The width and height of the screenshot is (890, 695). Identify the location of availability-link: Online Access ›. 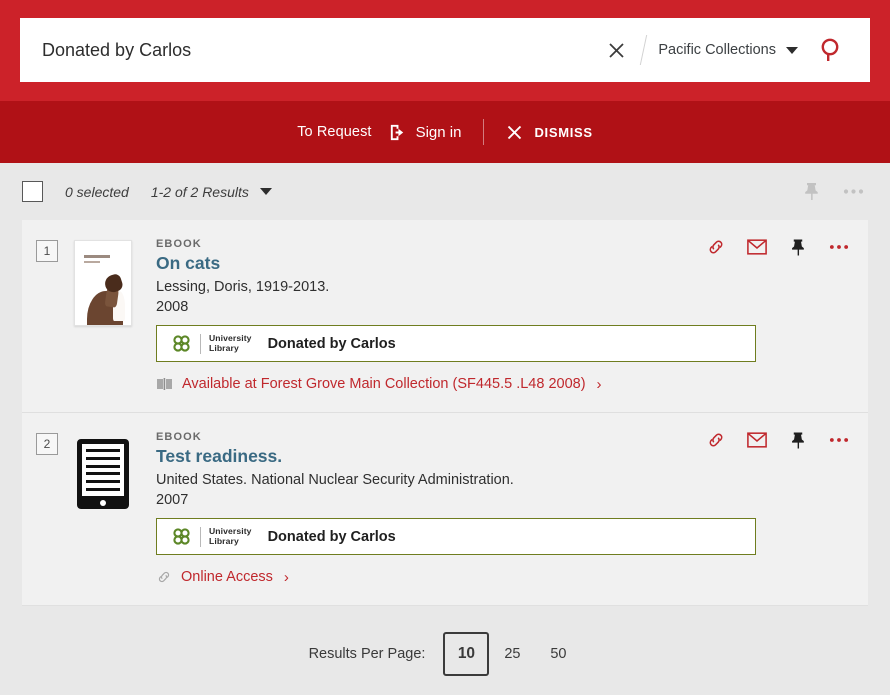
(502, 577).